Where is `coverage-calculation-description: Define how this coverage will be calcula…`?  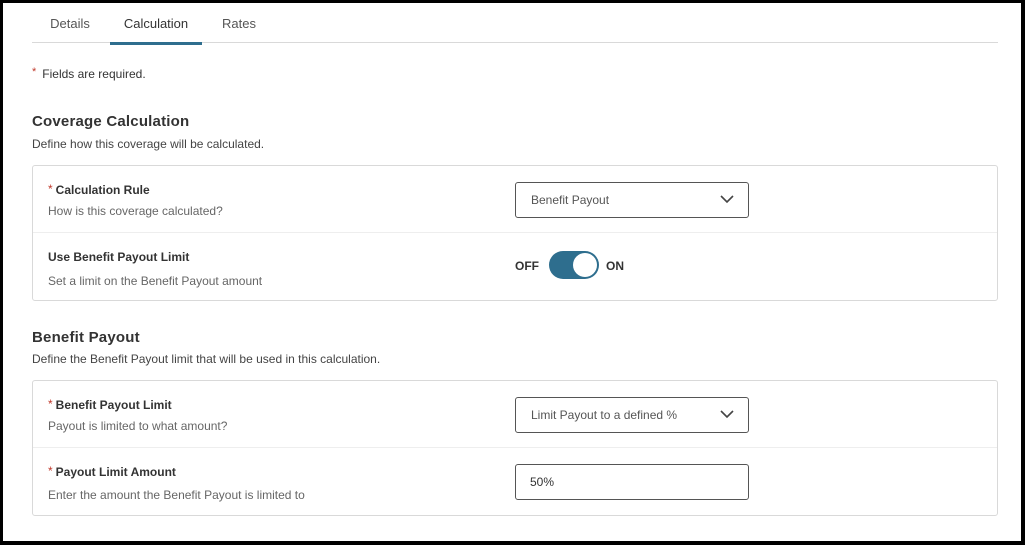 coverage-calculation-description: Define how this coverage will be calcula… is located at coordinates (148, 144).